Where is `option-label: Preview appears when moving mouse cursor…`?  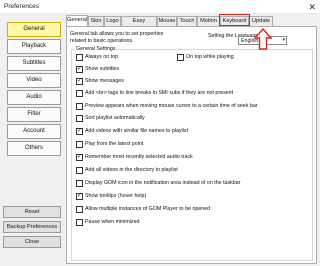
option-label: Preview appears when moving mouse cursor… is located at coordinates (171, 106).